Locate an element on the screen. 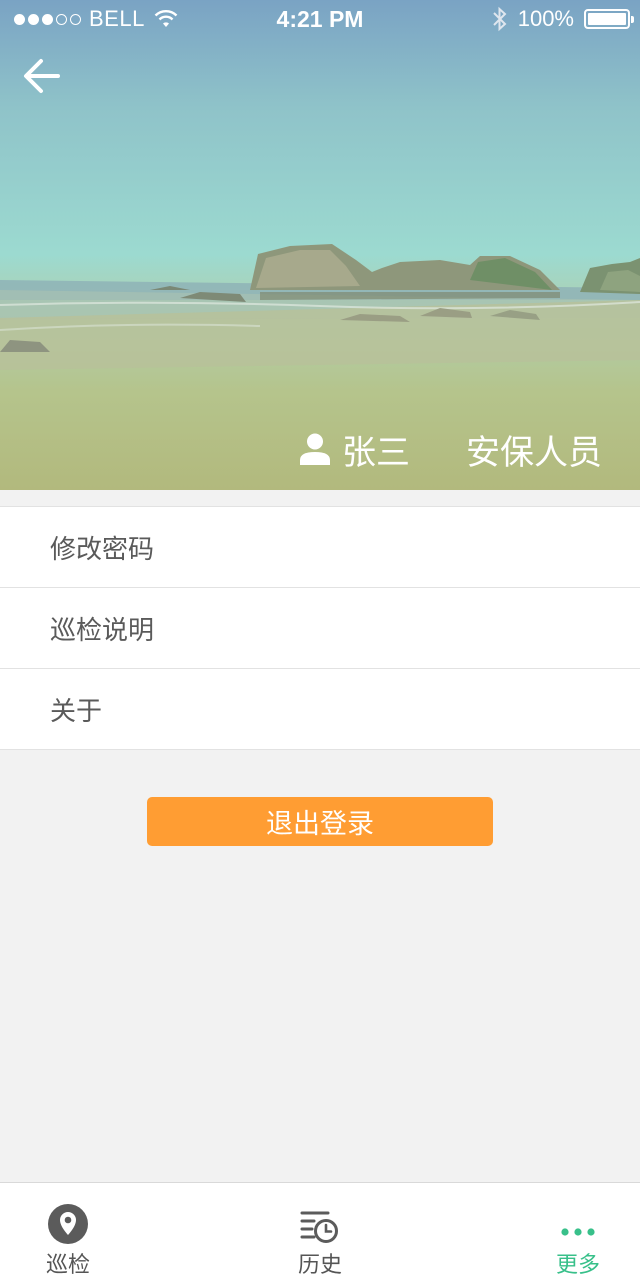 The height and width of the screenshot is (1280, 640). tab-history: 历史 is located at coordinates (320, 1231).